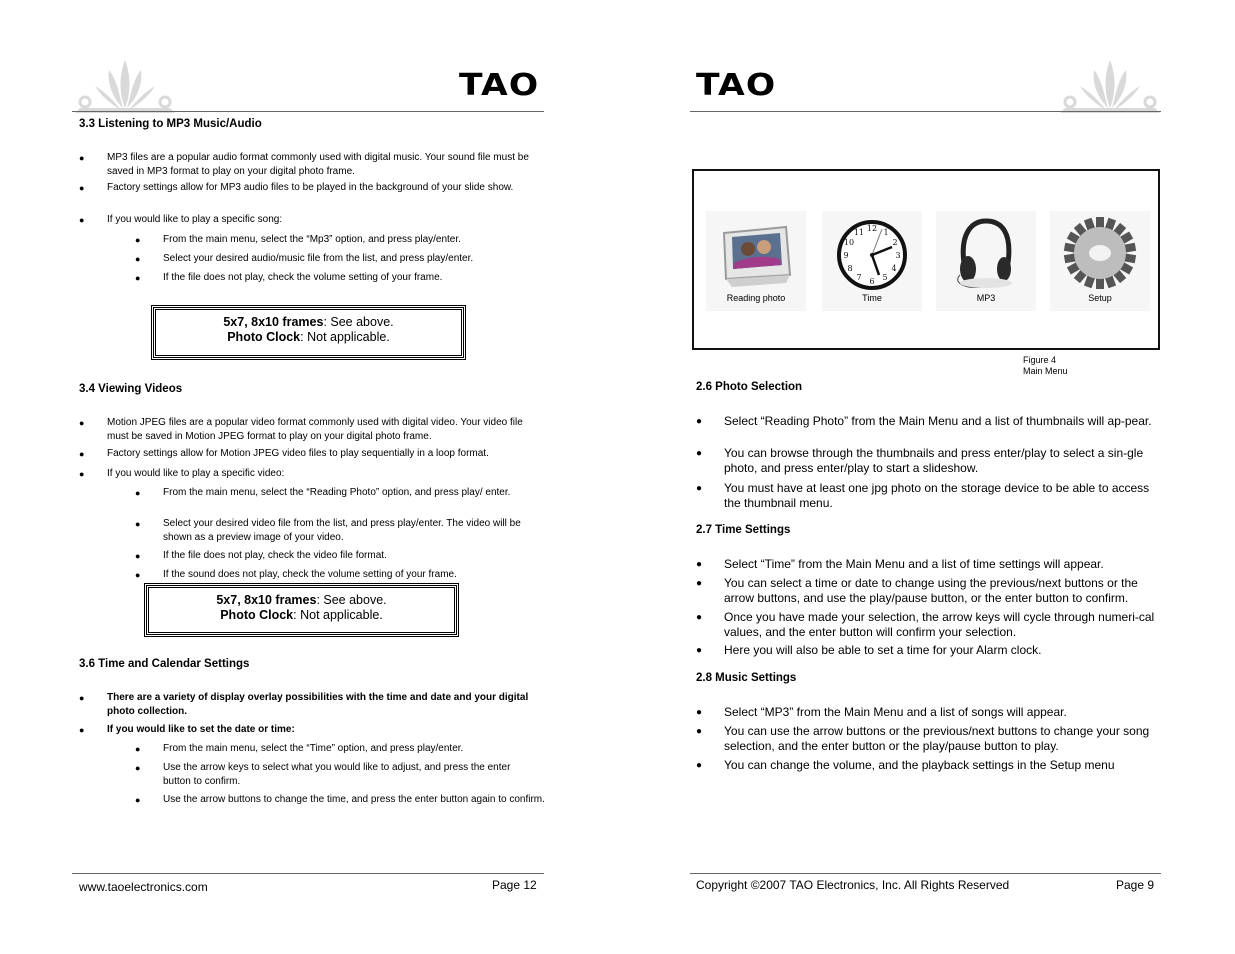 The width and height of the screenshot is (1235, 954). Describe the element at coordinates (872, 228) in the screenshot. I see `svg-text: 12` at that location.